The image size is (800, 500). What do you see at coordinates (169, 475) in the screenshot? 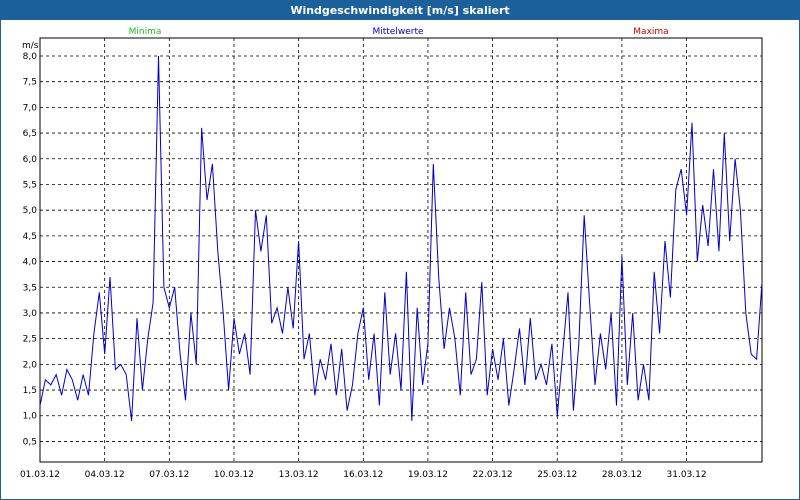
I see `x-tick-label: 07.03.12` at bounding box center [169, 475].